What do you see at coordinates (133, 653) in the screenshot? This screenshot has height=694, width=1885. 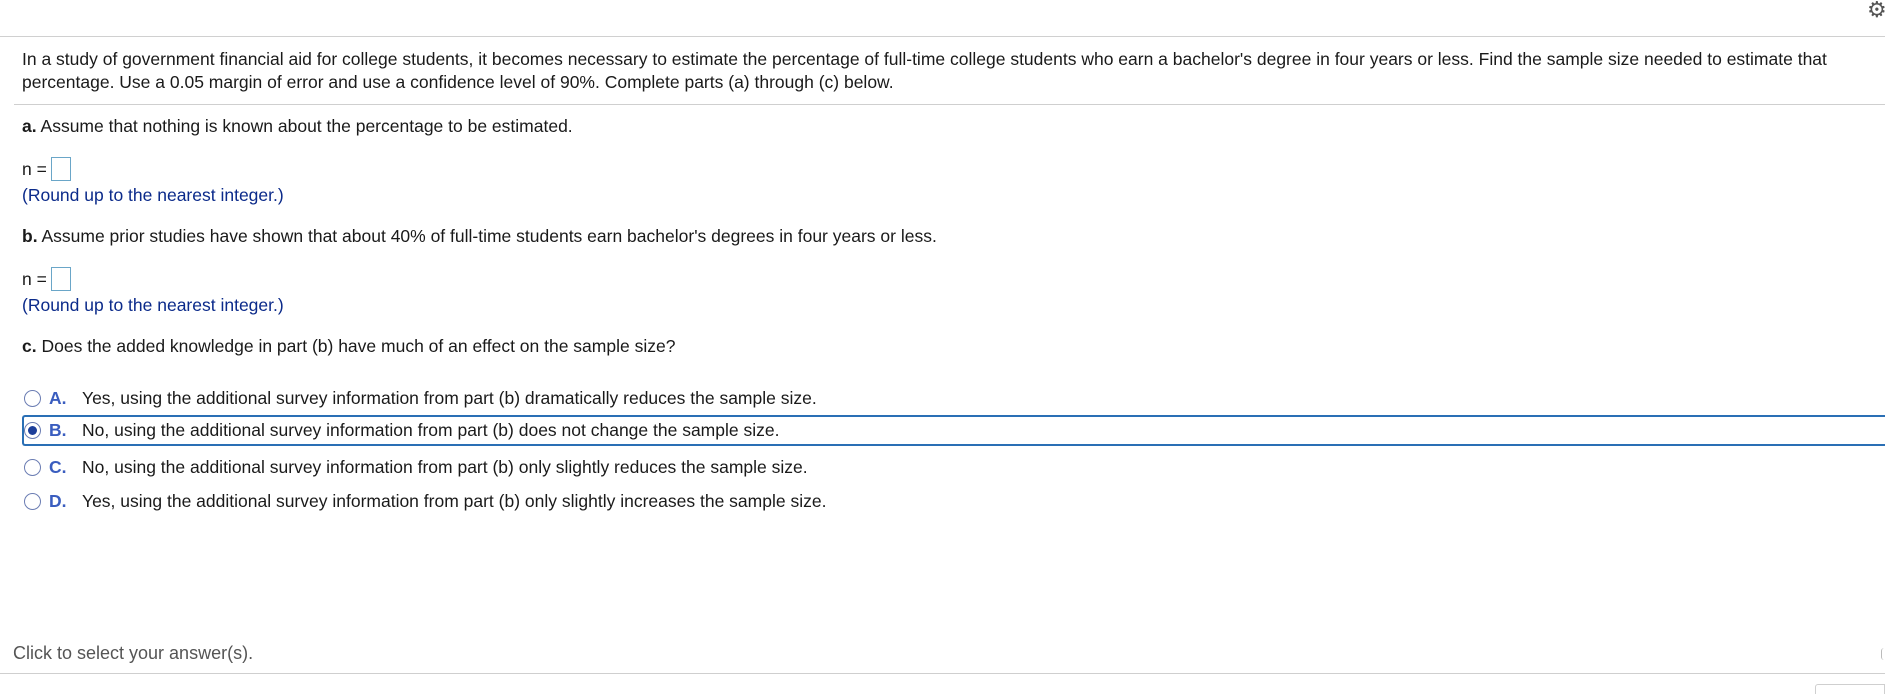 I see `status-text: Click to select your answer(s).` at bounding box center [133, 653].